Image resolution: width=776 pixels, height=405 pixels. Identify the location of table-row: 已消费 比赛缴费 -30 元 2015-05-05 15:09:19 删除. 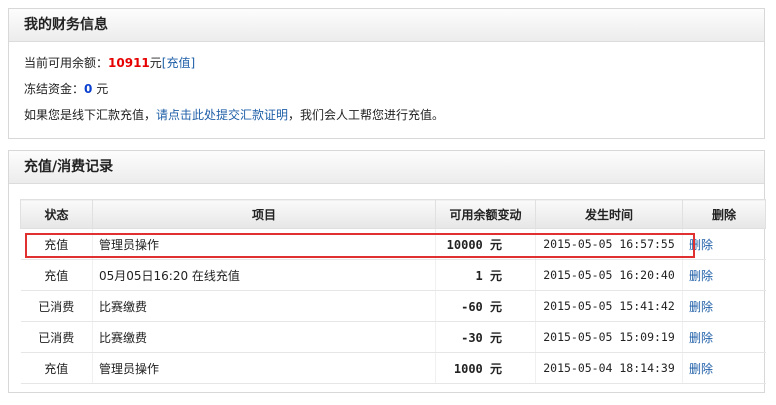
(393, 337).